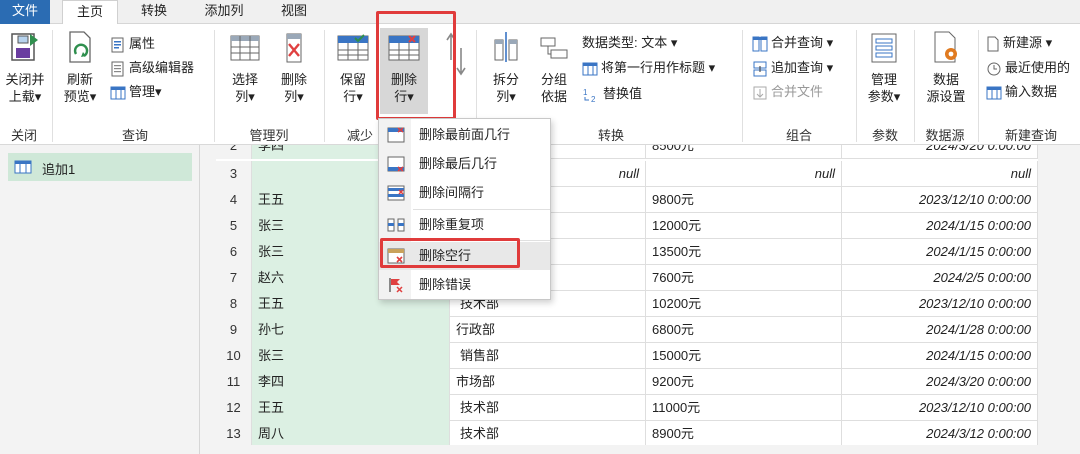 Image resolution: width=1080 pixels, height=454 pixels. Describe the element at coordinates (506, 66) in the screenshot. I see `split-column-button: 拆分 列▾` at that location.